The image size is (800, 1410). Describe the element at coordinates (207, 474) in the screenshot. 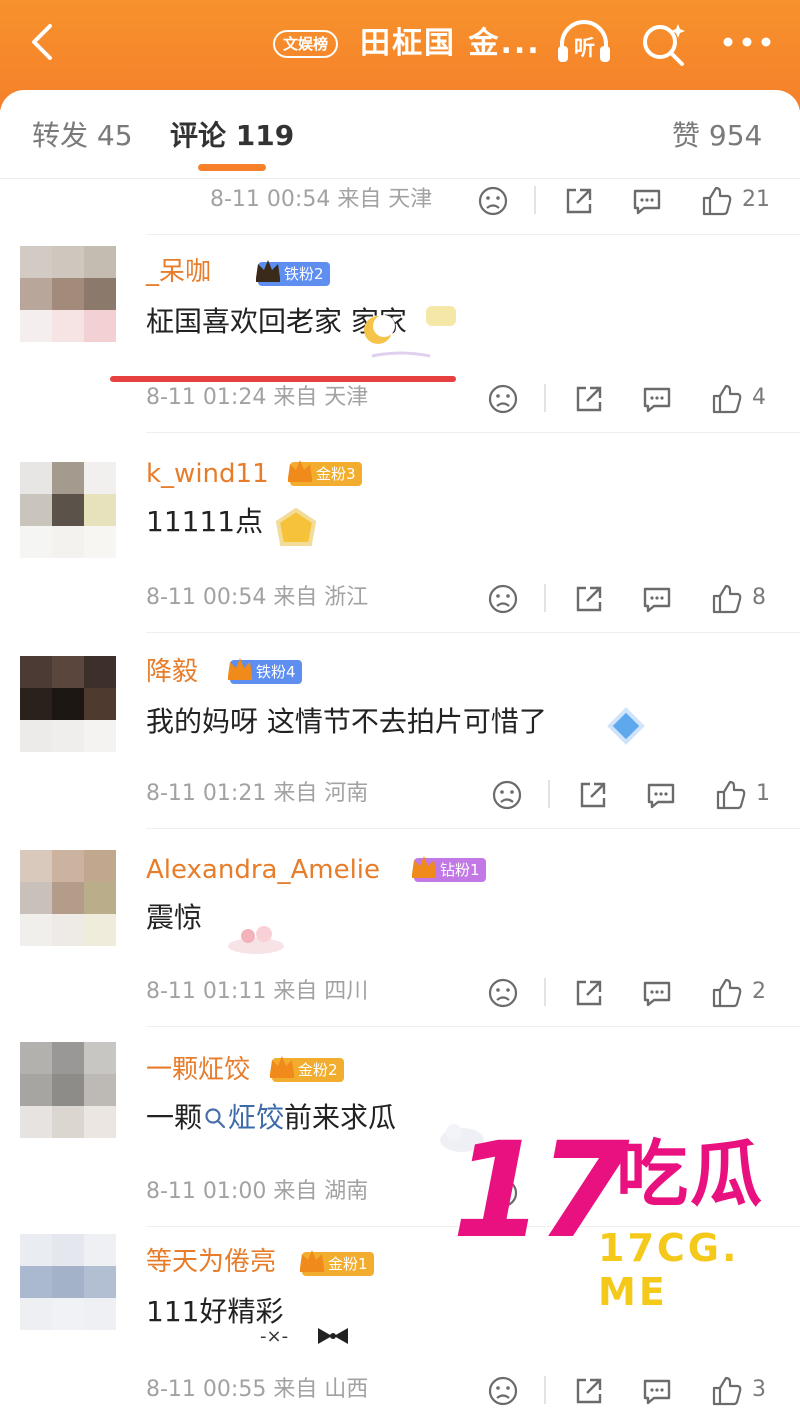

I see `username: k_wind11` at that location.